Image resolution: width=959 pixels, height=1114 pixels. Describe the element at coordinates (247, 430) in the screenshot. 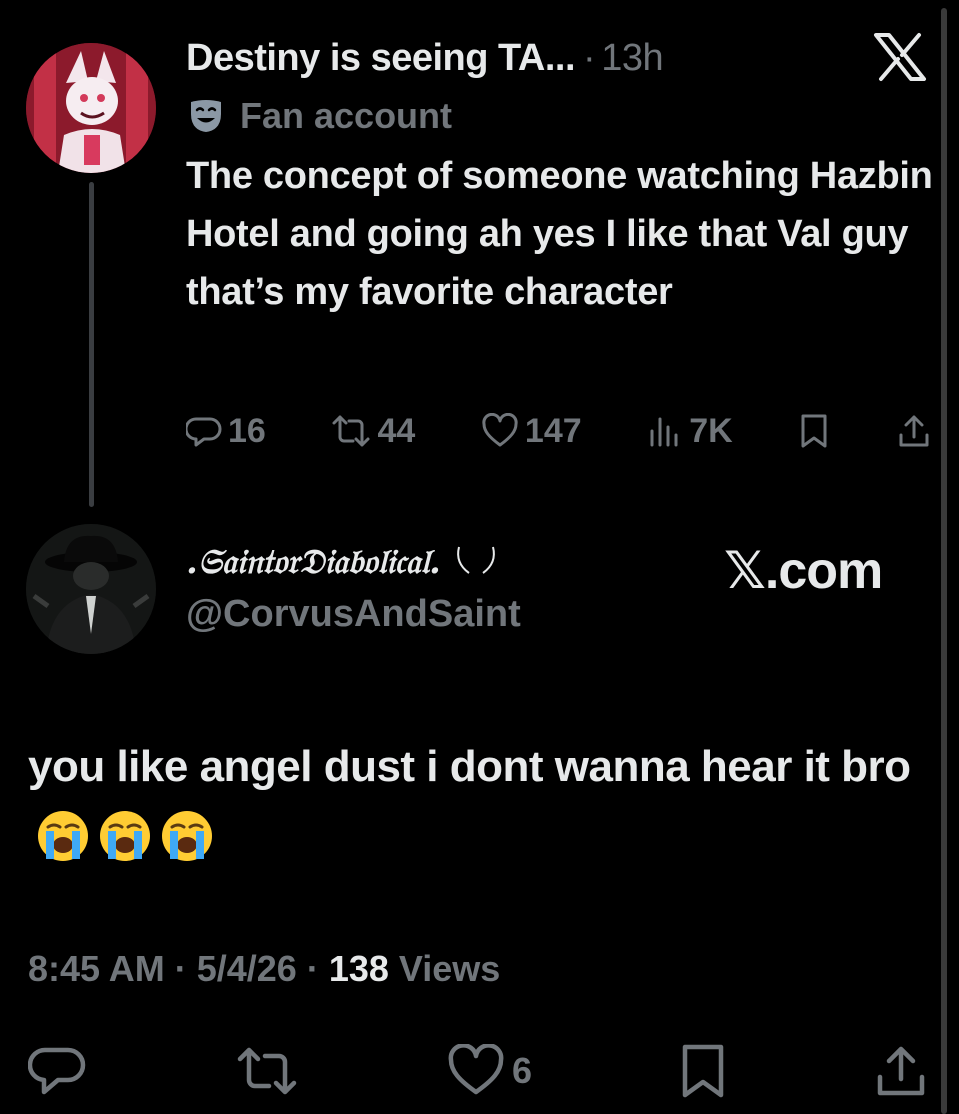

I see `reply-count: 16` at that location.